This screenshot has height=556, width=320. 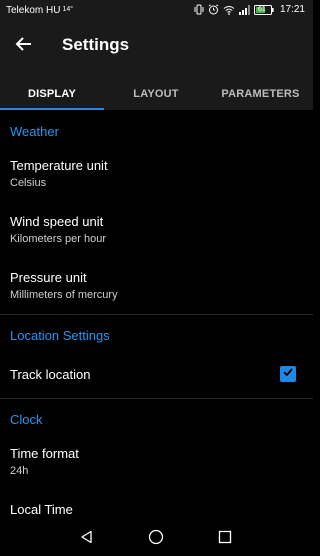 I want to click on back-triangle-icon, so click(x=87, y=539).